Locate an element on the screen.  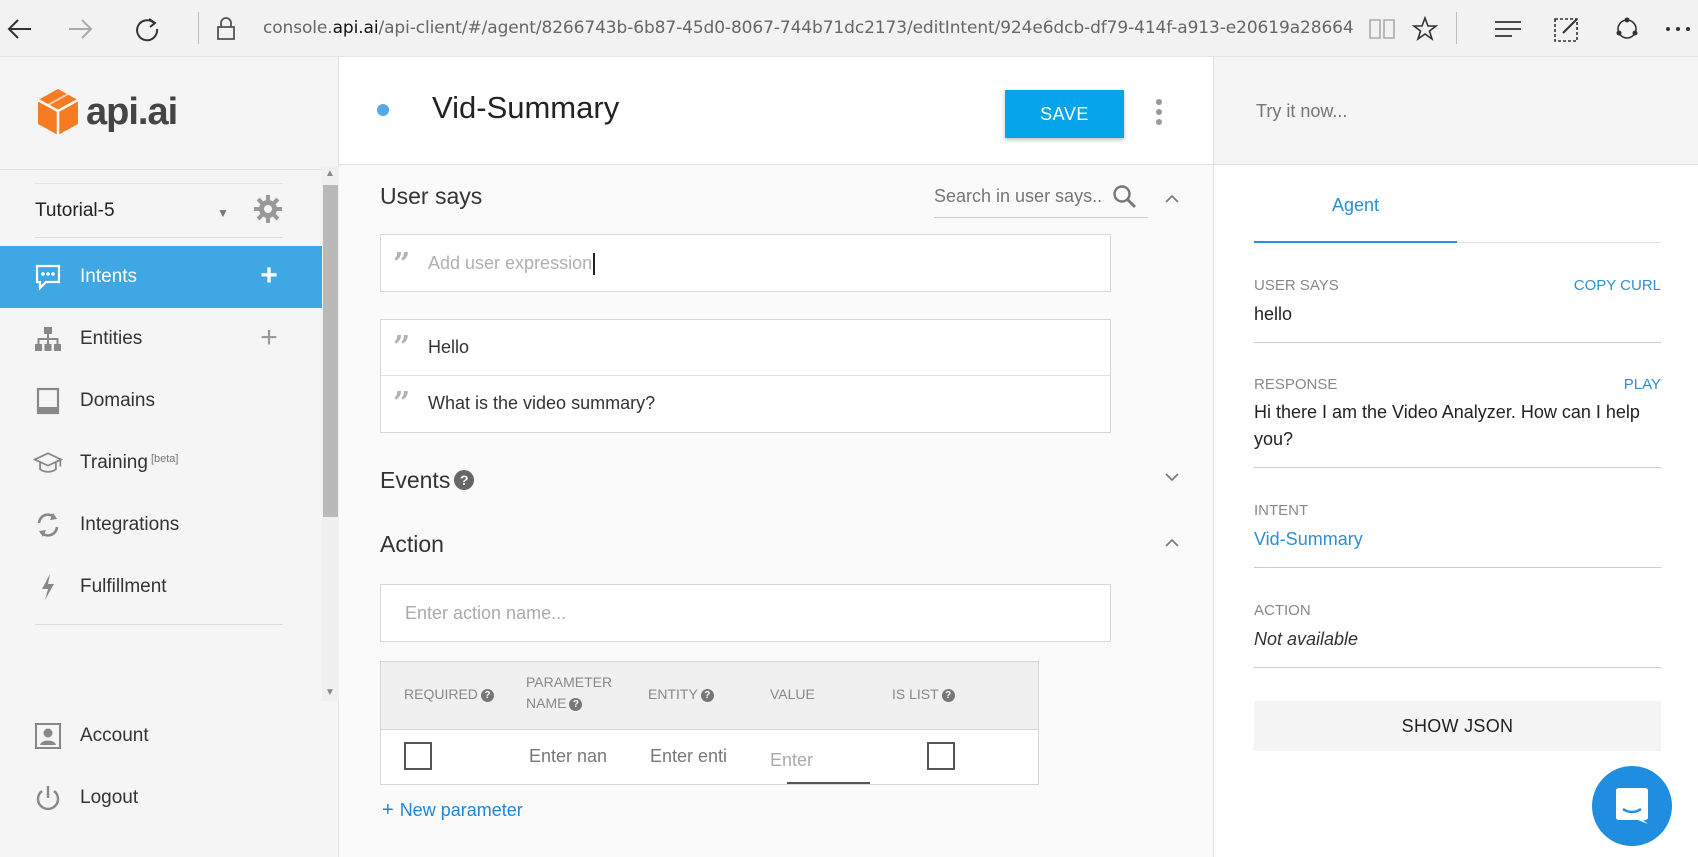
tab-agent: Agent is located at coordinates (1355, 209).